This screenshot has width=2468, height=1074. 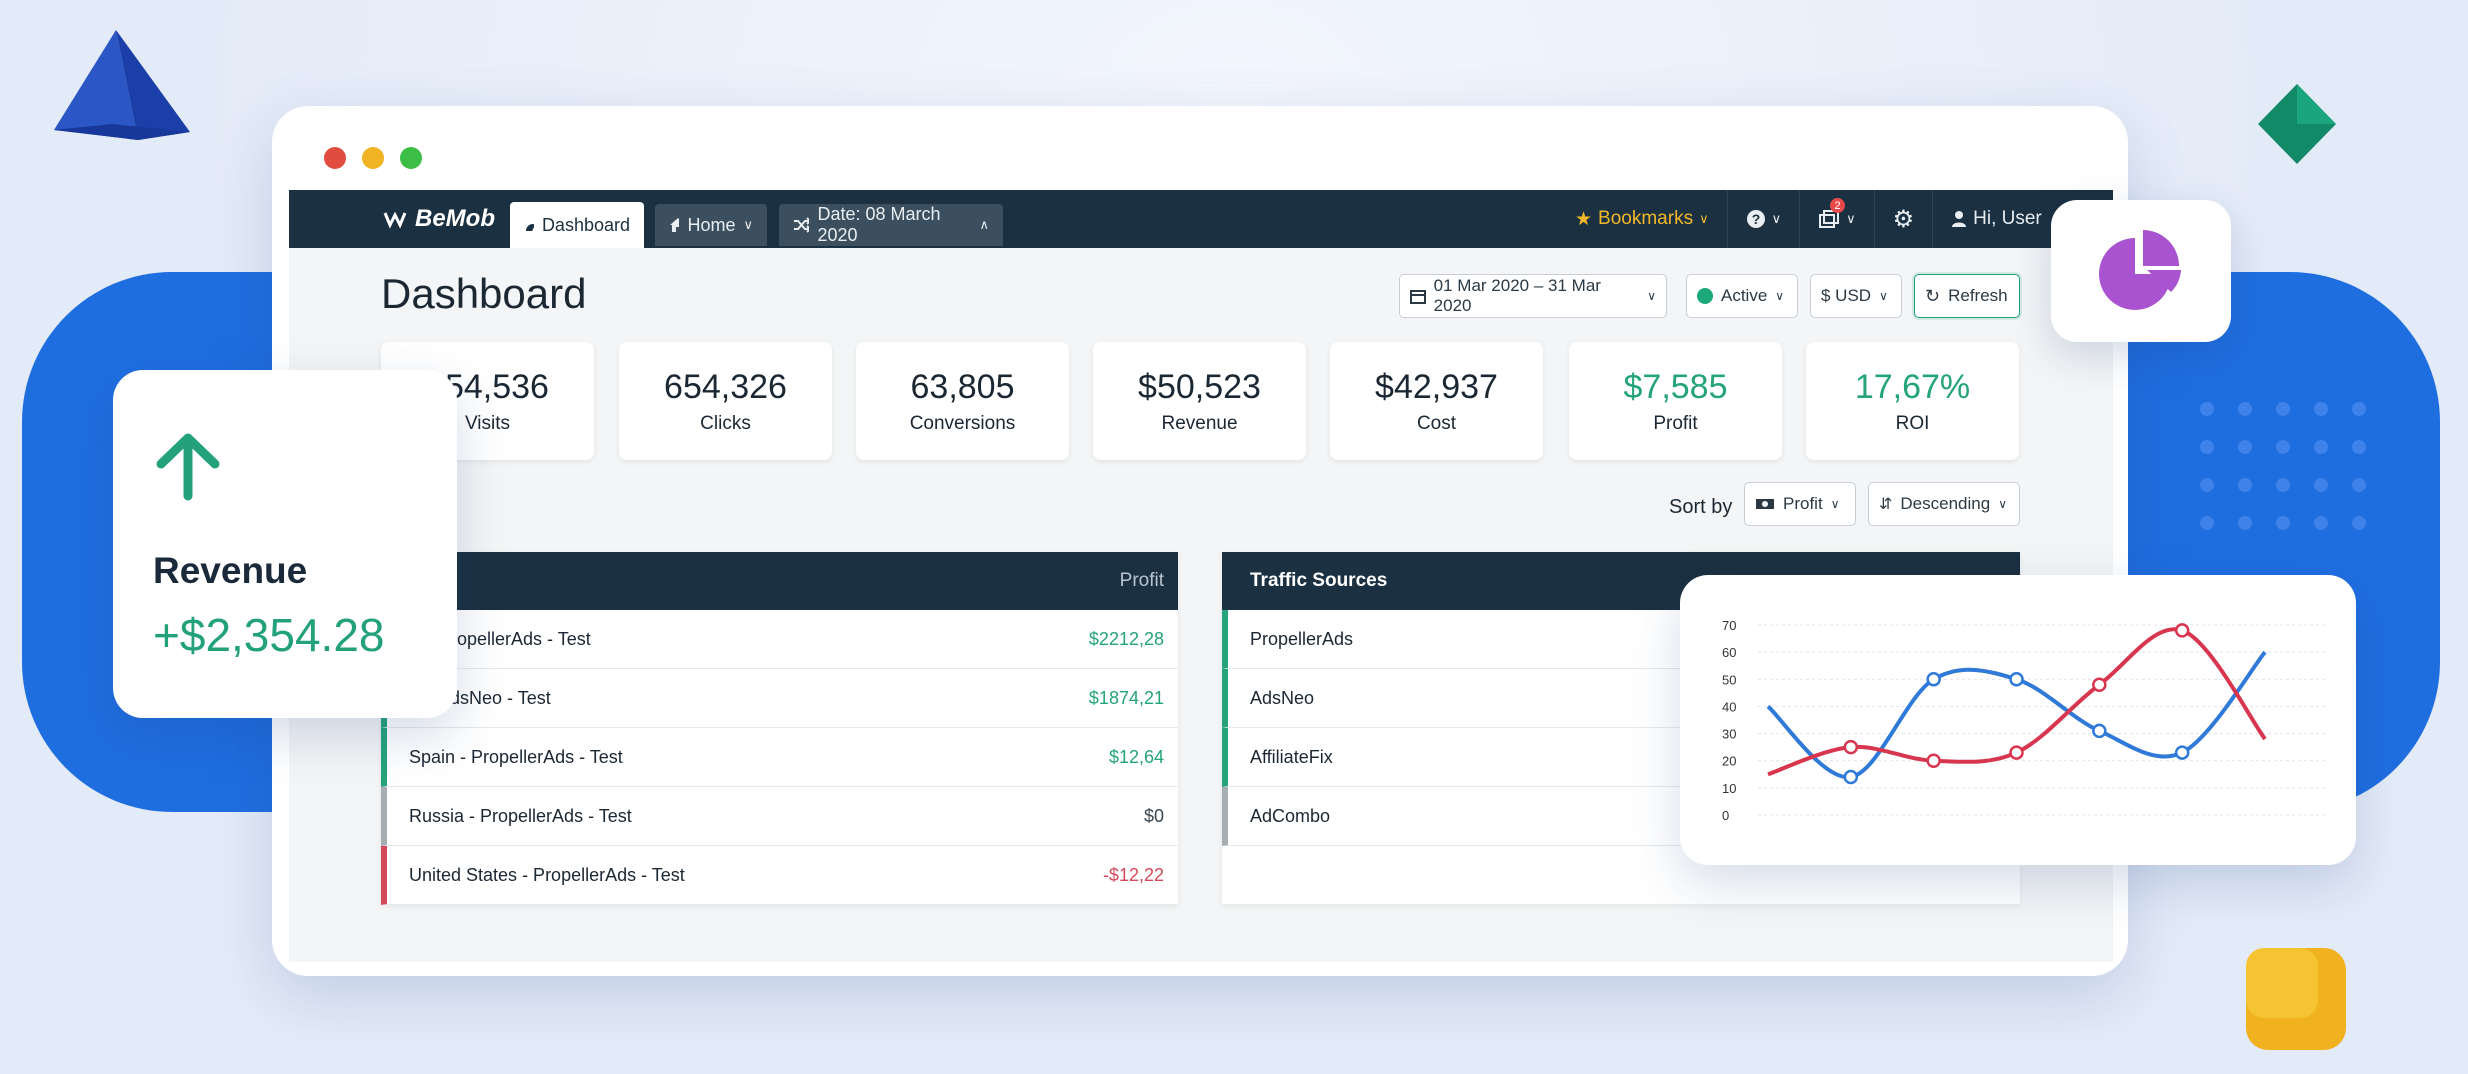 What do you see at coordinates (1729, 706) in the screenshot?
I see `y-tick-label: 40` at bounding box center [1729, 706].